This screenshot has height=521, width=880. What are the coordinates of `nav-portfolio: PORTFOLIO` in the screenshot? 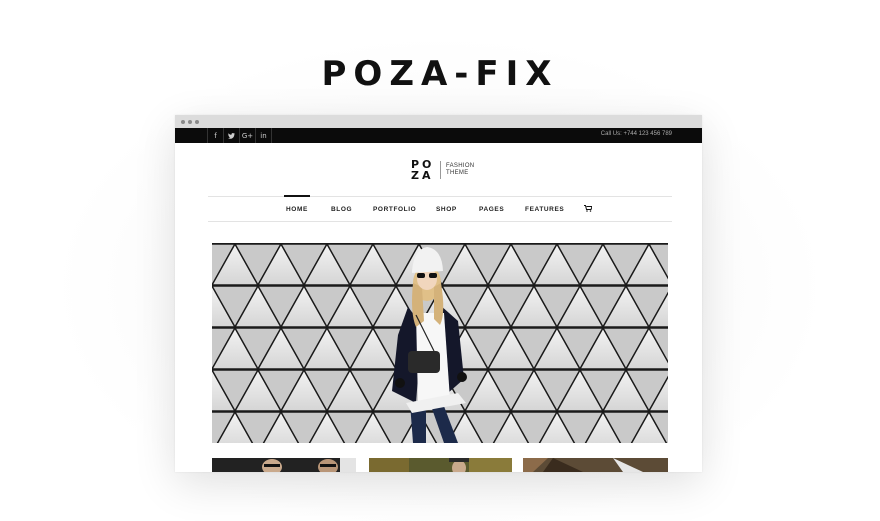 It's located at (394, 209).